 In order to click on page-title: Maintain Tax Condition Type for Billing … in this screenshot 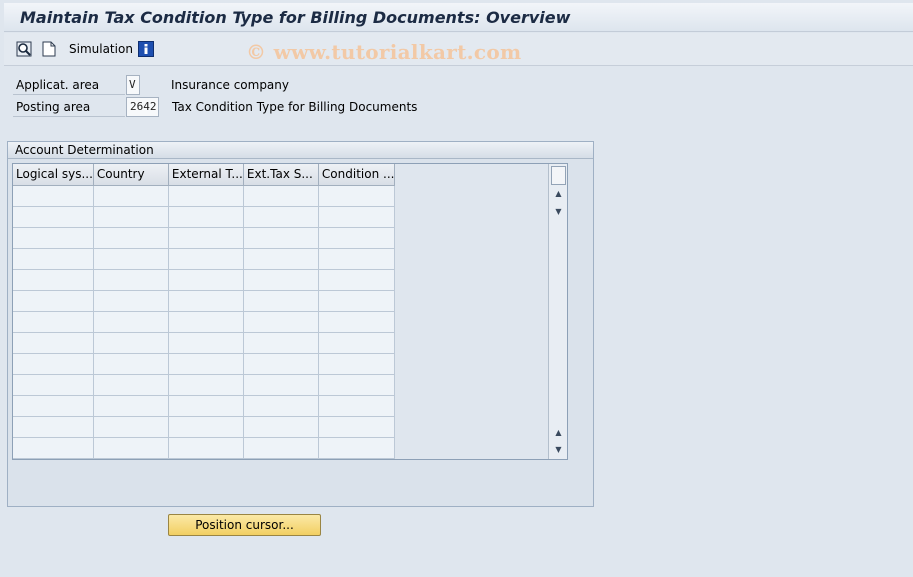, I will do `click(295, 17)`.